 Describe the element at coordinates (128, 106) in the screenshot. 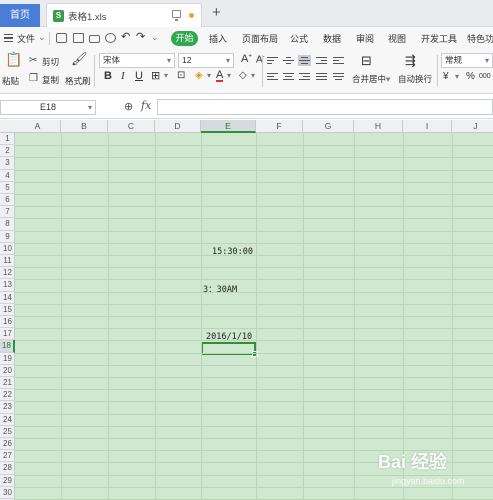

I see `zoom-search-icon: ⊕` at that location.